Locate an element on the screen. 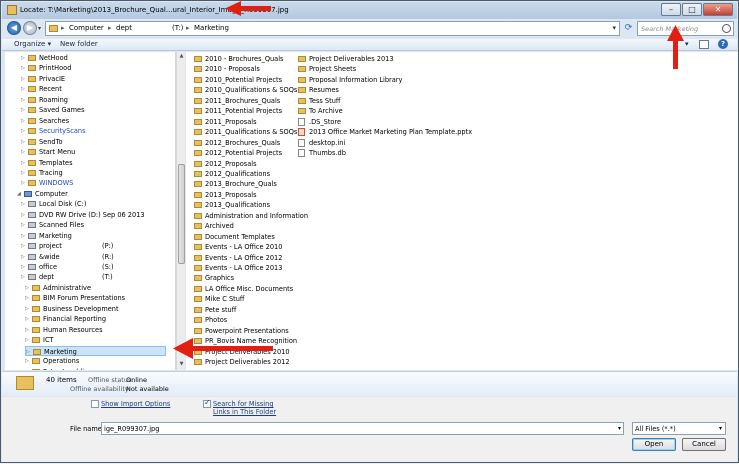 The image size is (739, 464). arrow-to-marketing is located at coordinates (223, 348).